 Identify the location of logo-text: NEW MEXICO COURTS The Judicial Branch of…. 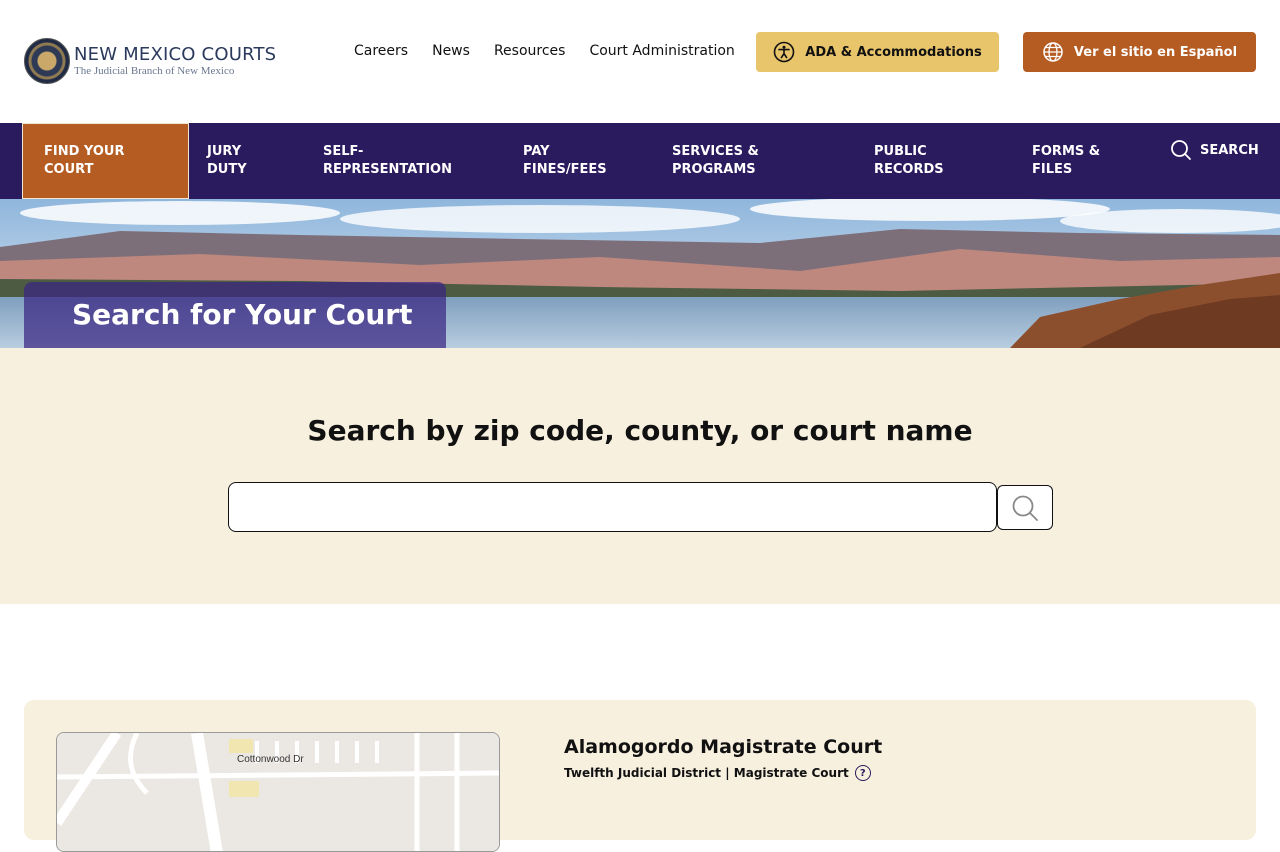
(175, 60).